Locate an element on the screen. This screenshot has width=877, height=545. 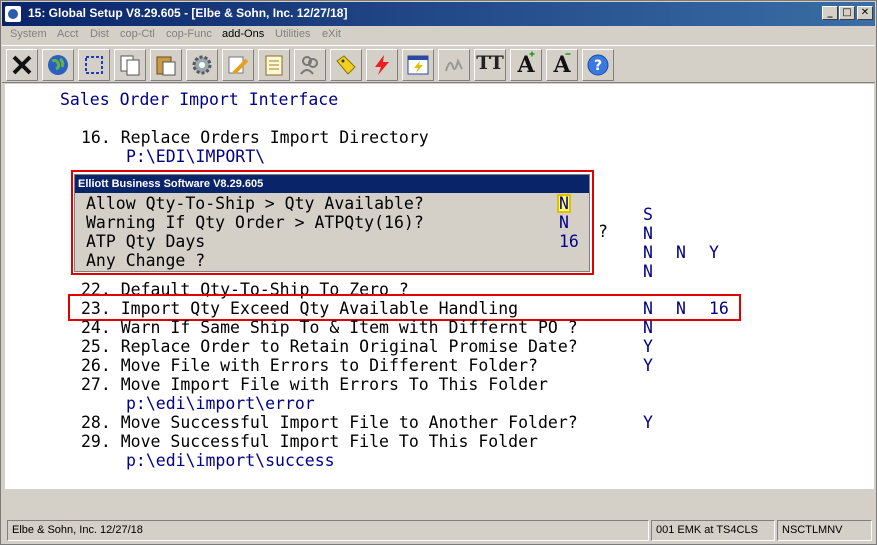
maximize-button: □ is located at coordinates (847, 13).